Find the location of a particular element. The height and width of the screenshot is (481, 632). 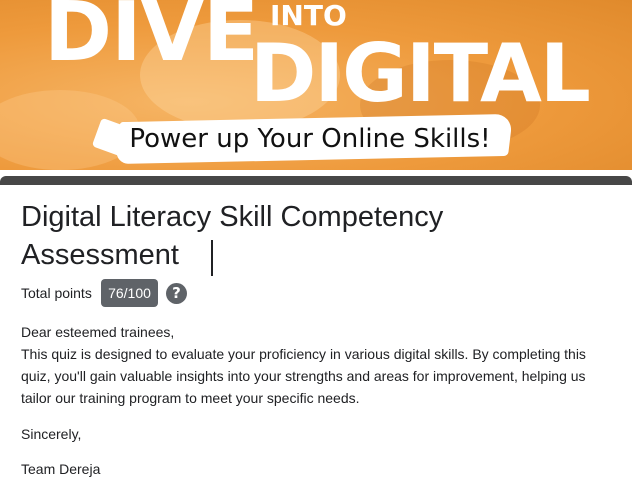

description-signature: Team Dereja is located at coordinates (61, 469).